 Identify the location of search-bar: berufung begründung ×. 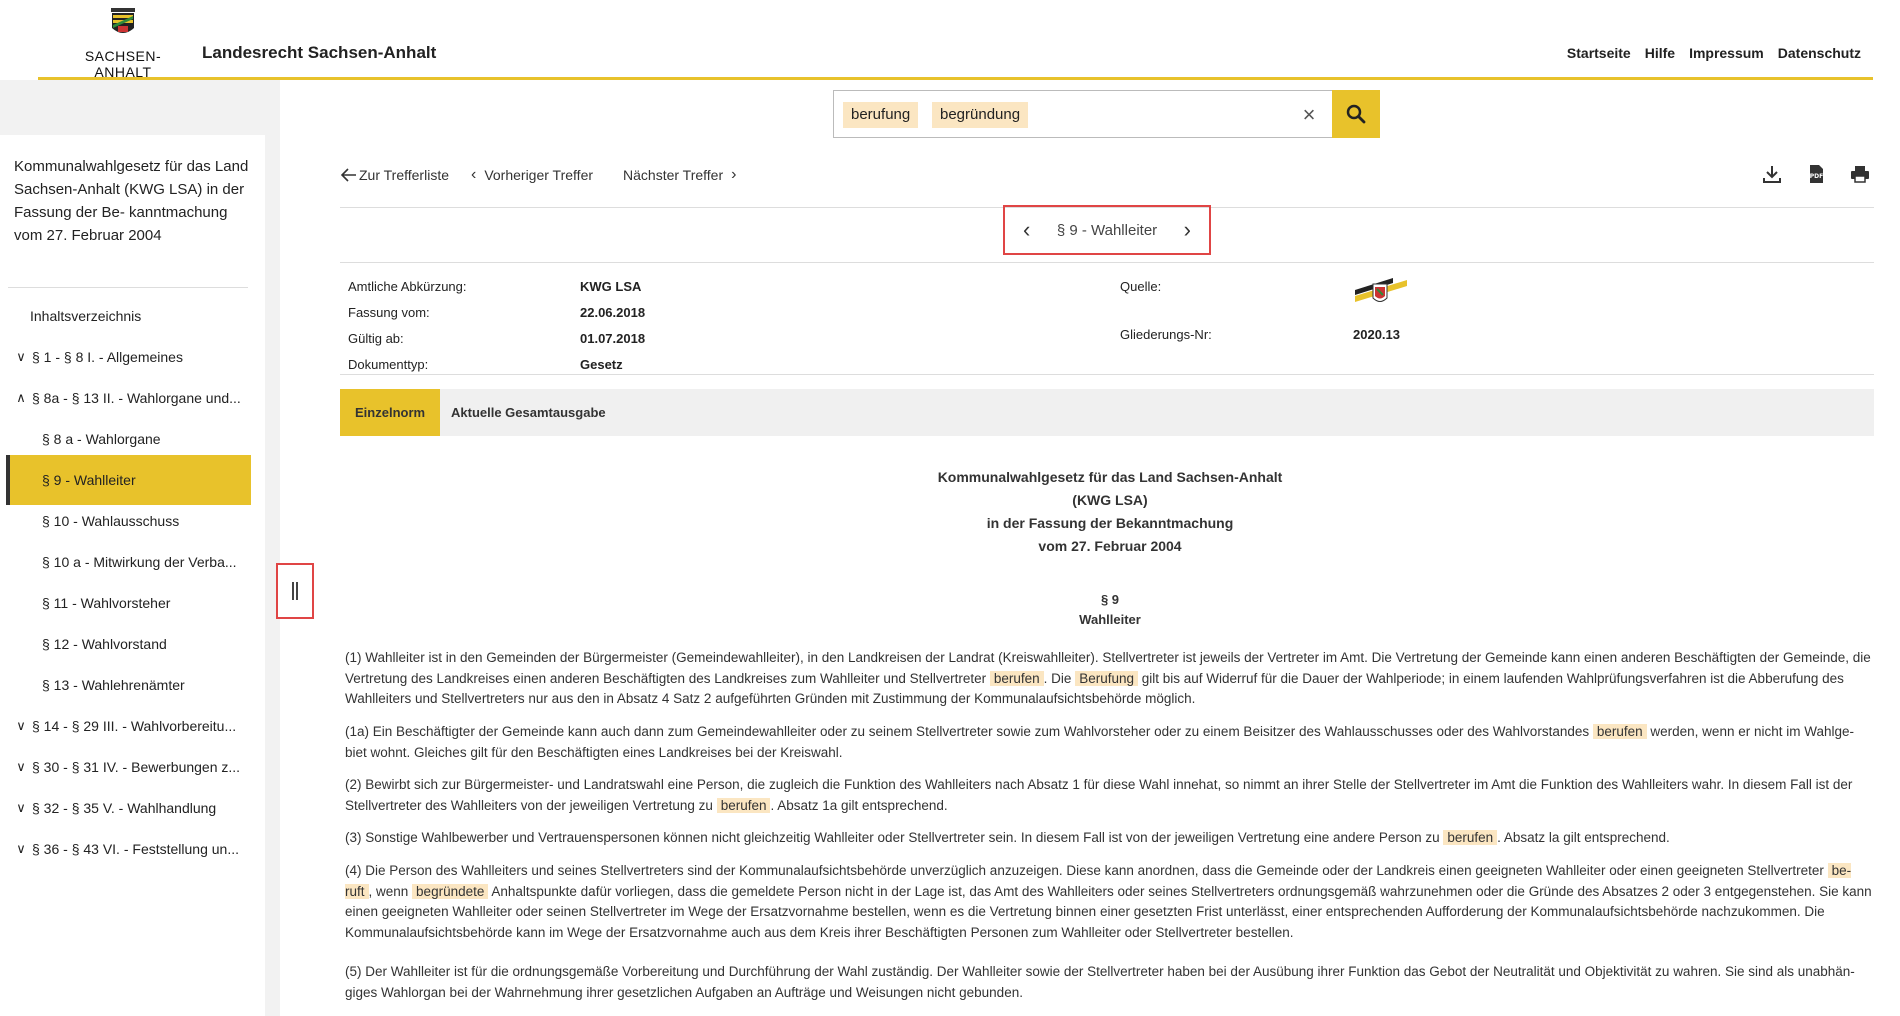
(1106, 114).